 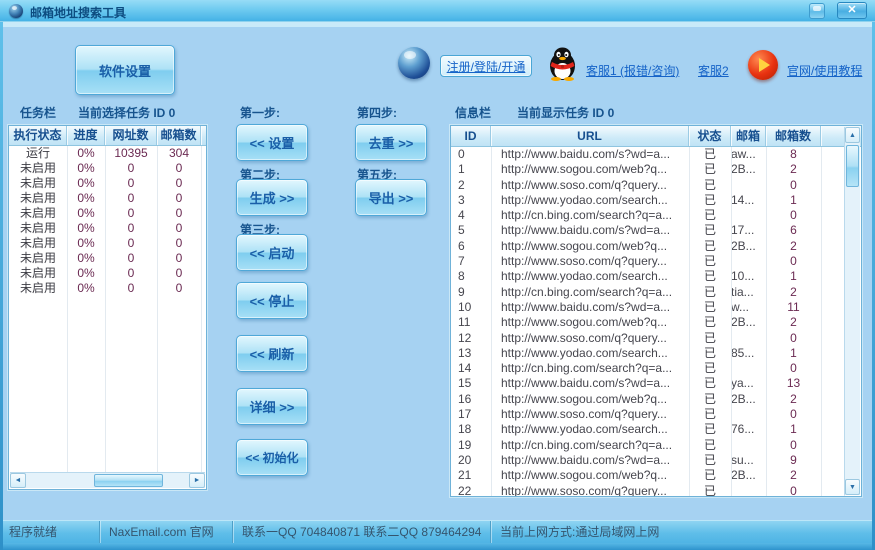 I want to click on table-row: 5 http://www.baidu.com/s?wd=a... 已 17... 6, so click(x=648, y=230).